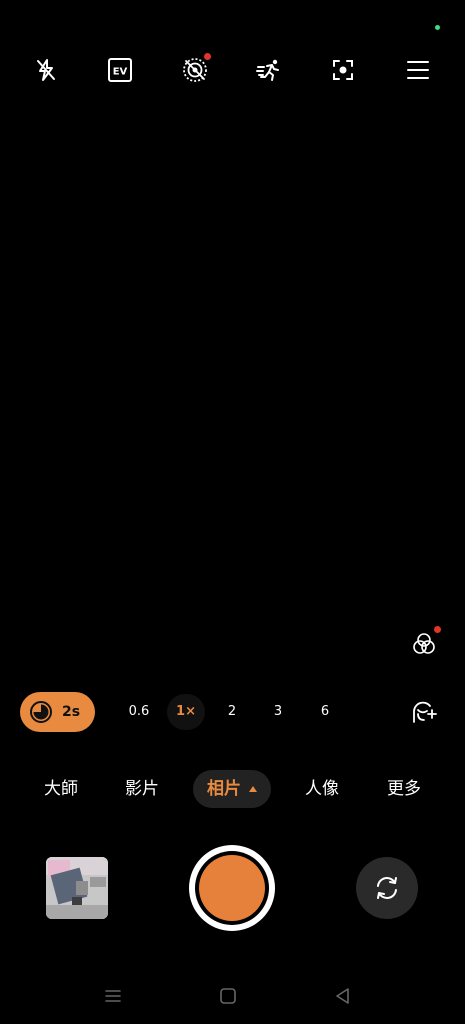 This screenshot has width=465, height=1024. I want to click on ev-label: EV, so click(120, 72).